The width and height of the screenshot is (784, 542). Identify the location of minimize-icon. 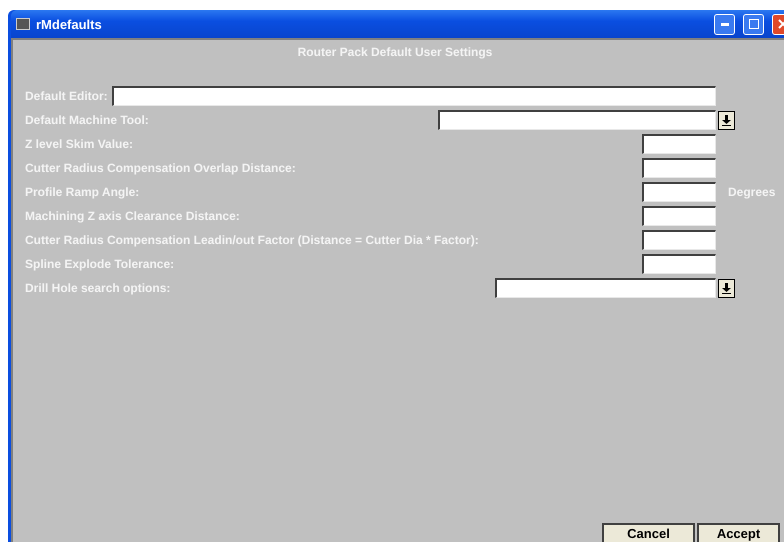
(724, 24).